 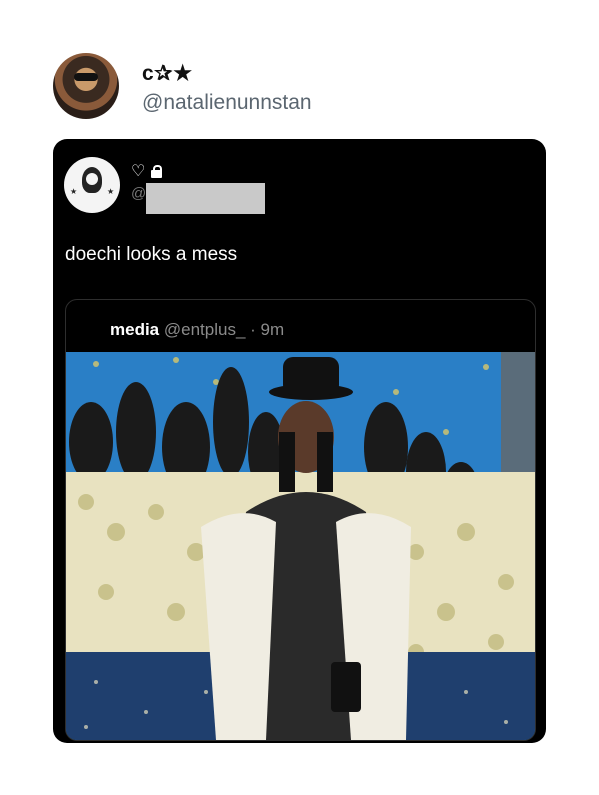 What do you see at coordinates (205, 198) in the screenshot?
I see `redacted-handle-block` at bounding box center [205, 198].